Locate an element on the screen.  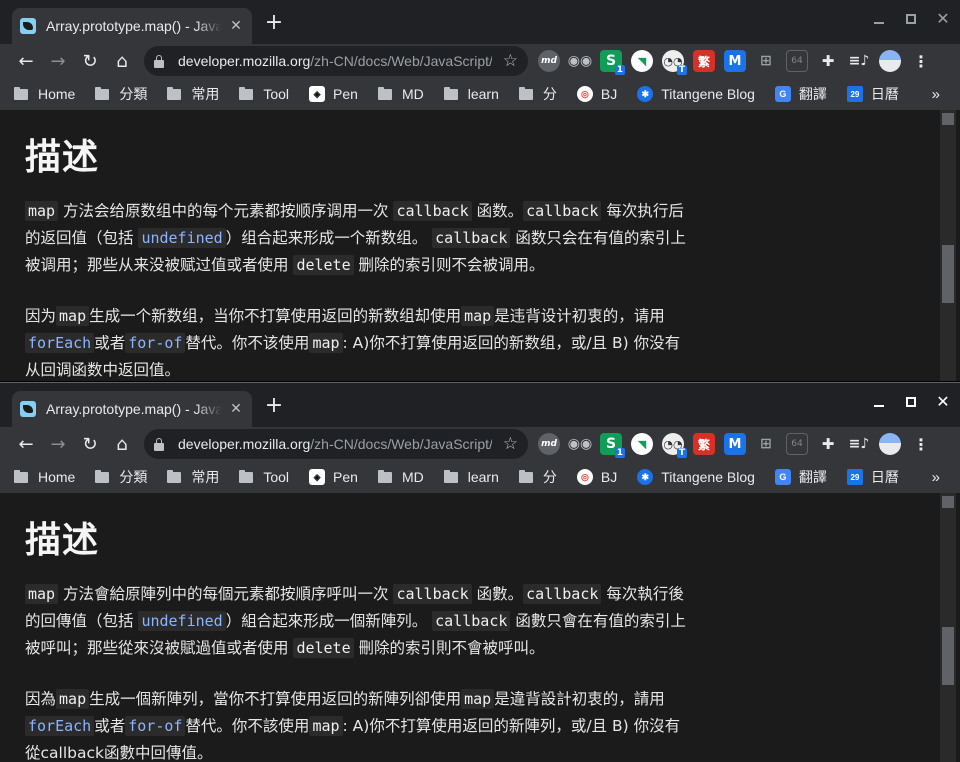
text-run: 替代。你不该使用 is located at coordinates (247, 343).